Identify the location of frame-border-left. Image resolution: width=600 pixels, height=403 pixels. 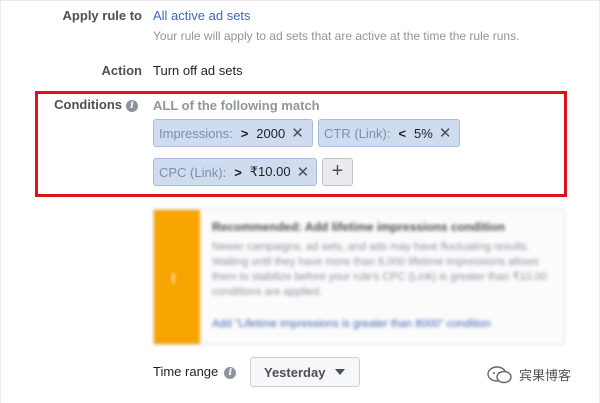
(0, 201).